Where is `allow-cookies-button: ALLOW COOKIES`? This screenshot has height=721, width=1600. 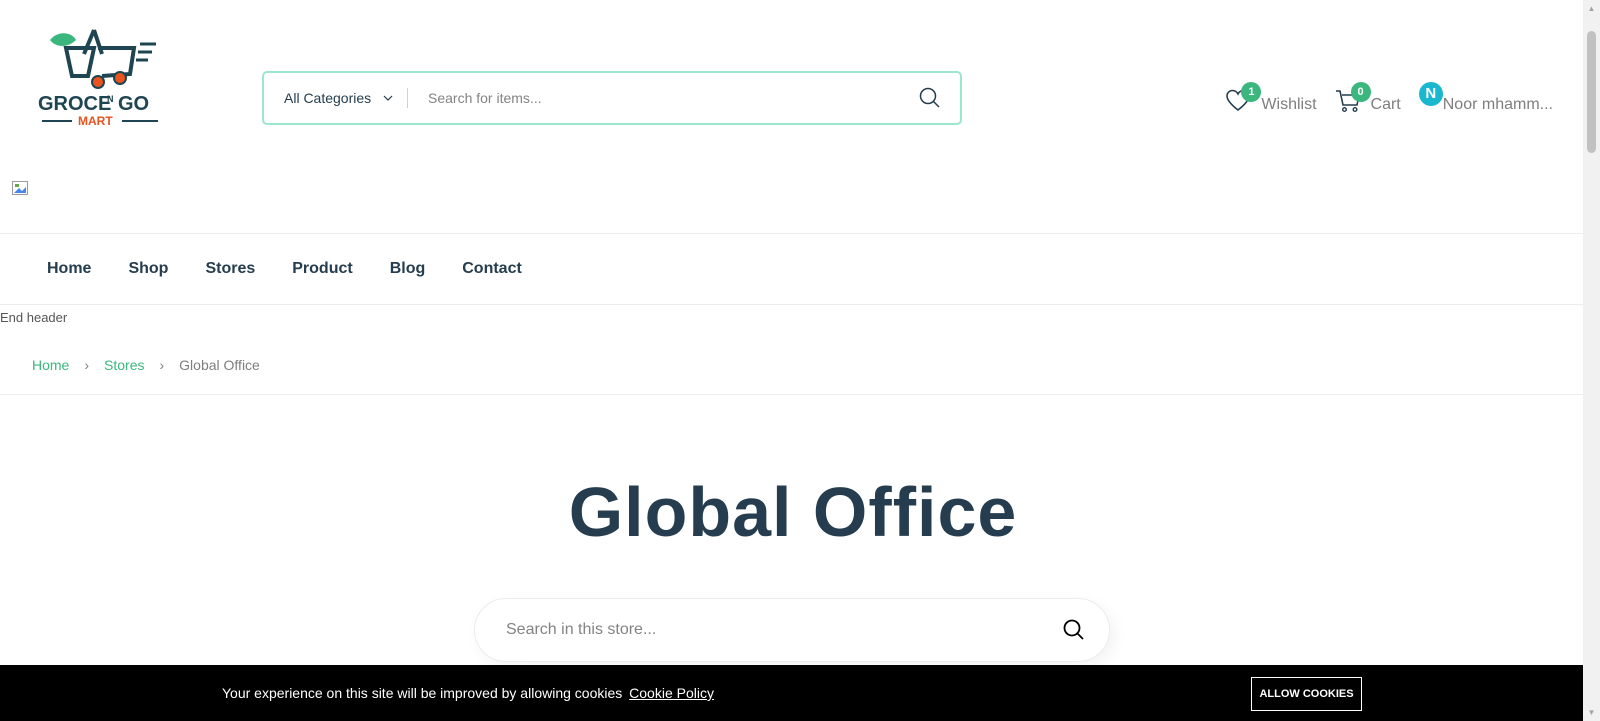 allow-cookies-button: ALLOW COOKIES is located at coordinates (1306, 694).